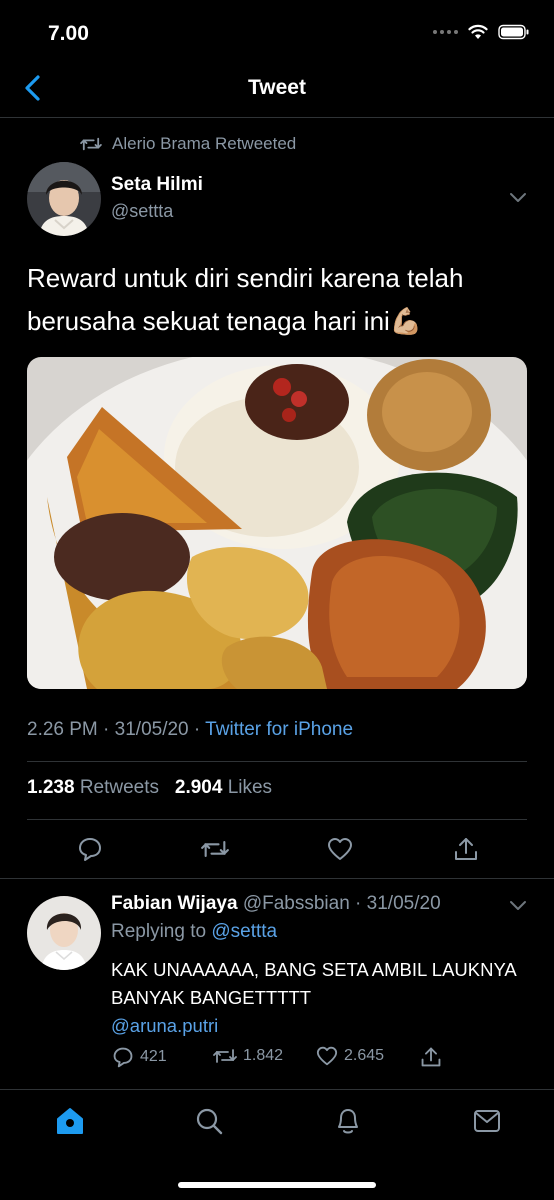  Describe the element at coordinates (279, 729) in the screenshot. I see `tweet-source-link: Twitter for iPhone` at that location.